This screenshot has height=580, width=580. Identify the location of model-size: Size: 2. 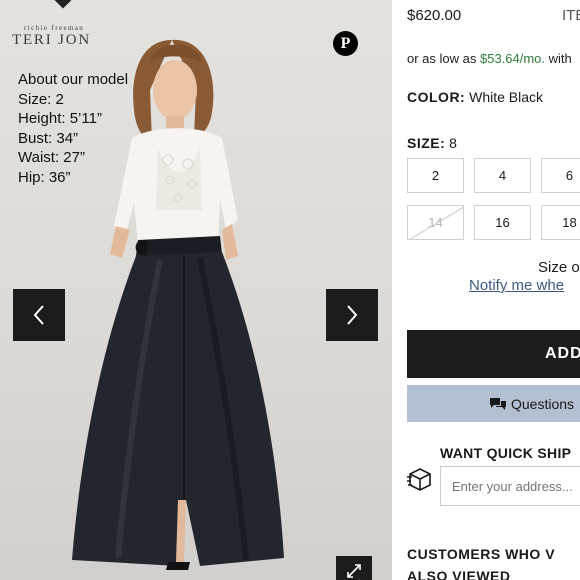
(41, 99).